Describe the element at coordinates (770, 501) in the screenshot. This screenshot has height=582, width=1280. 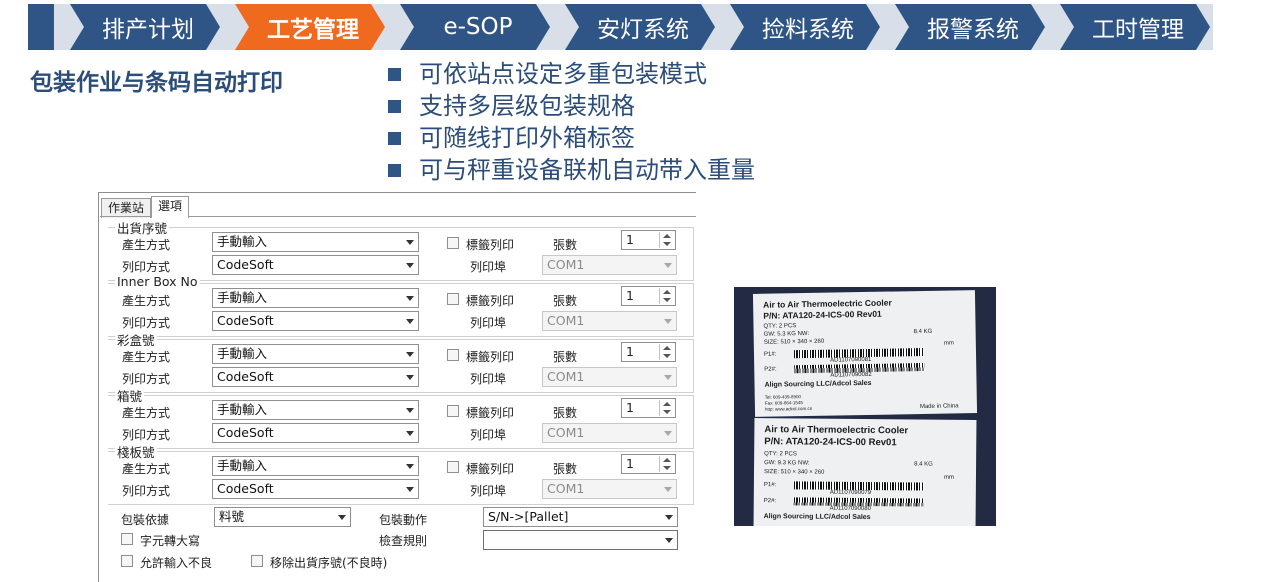
I see `label-p2: P2#:` at that location.